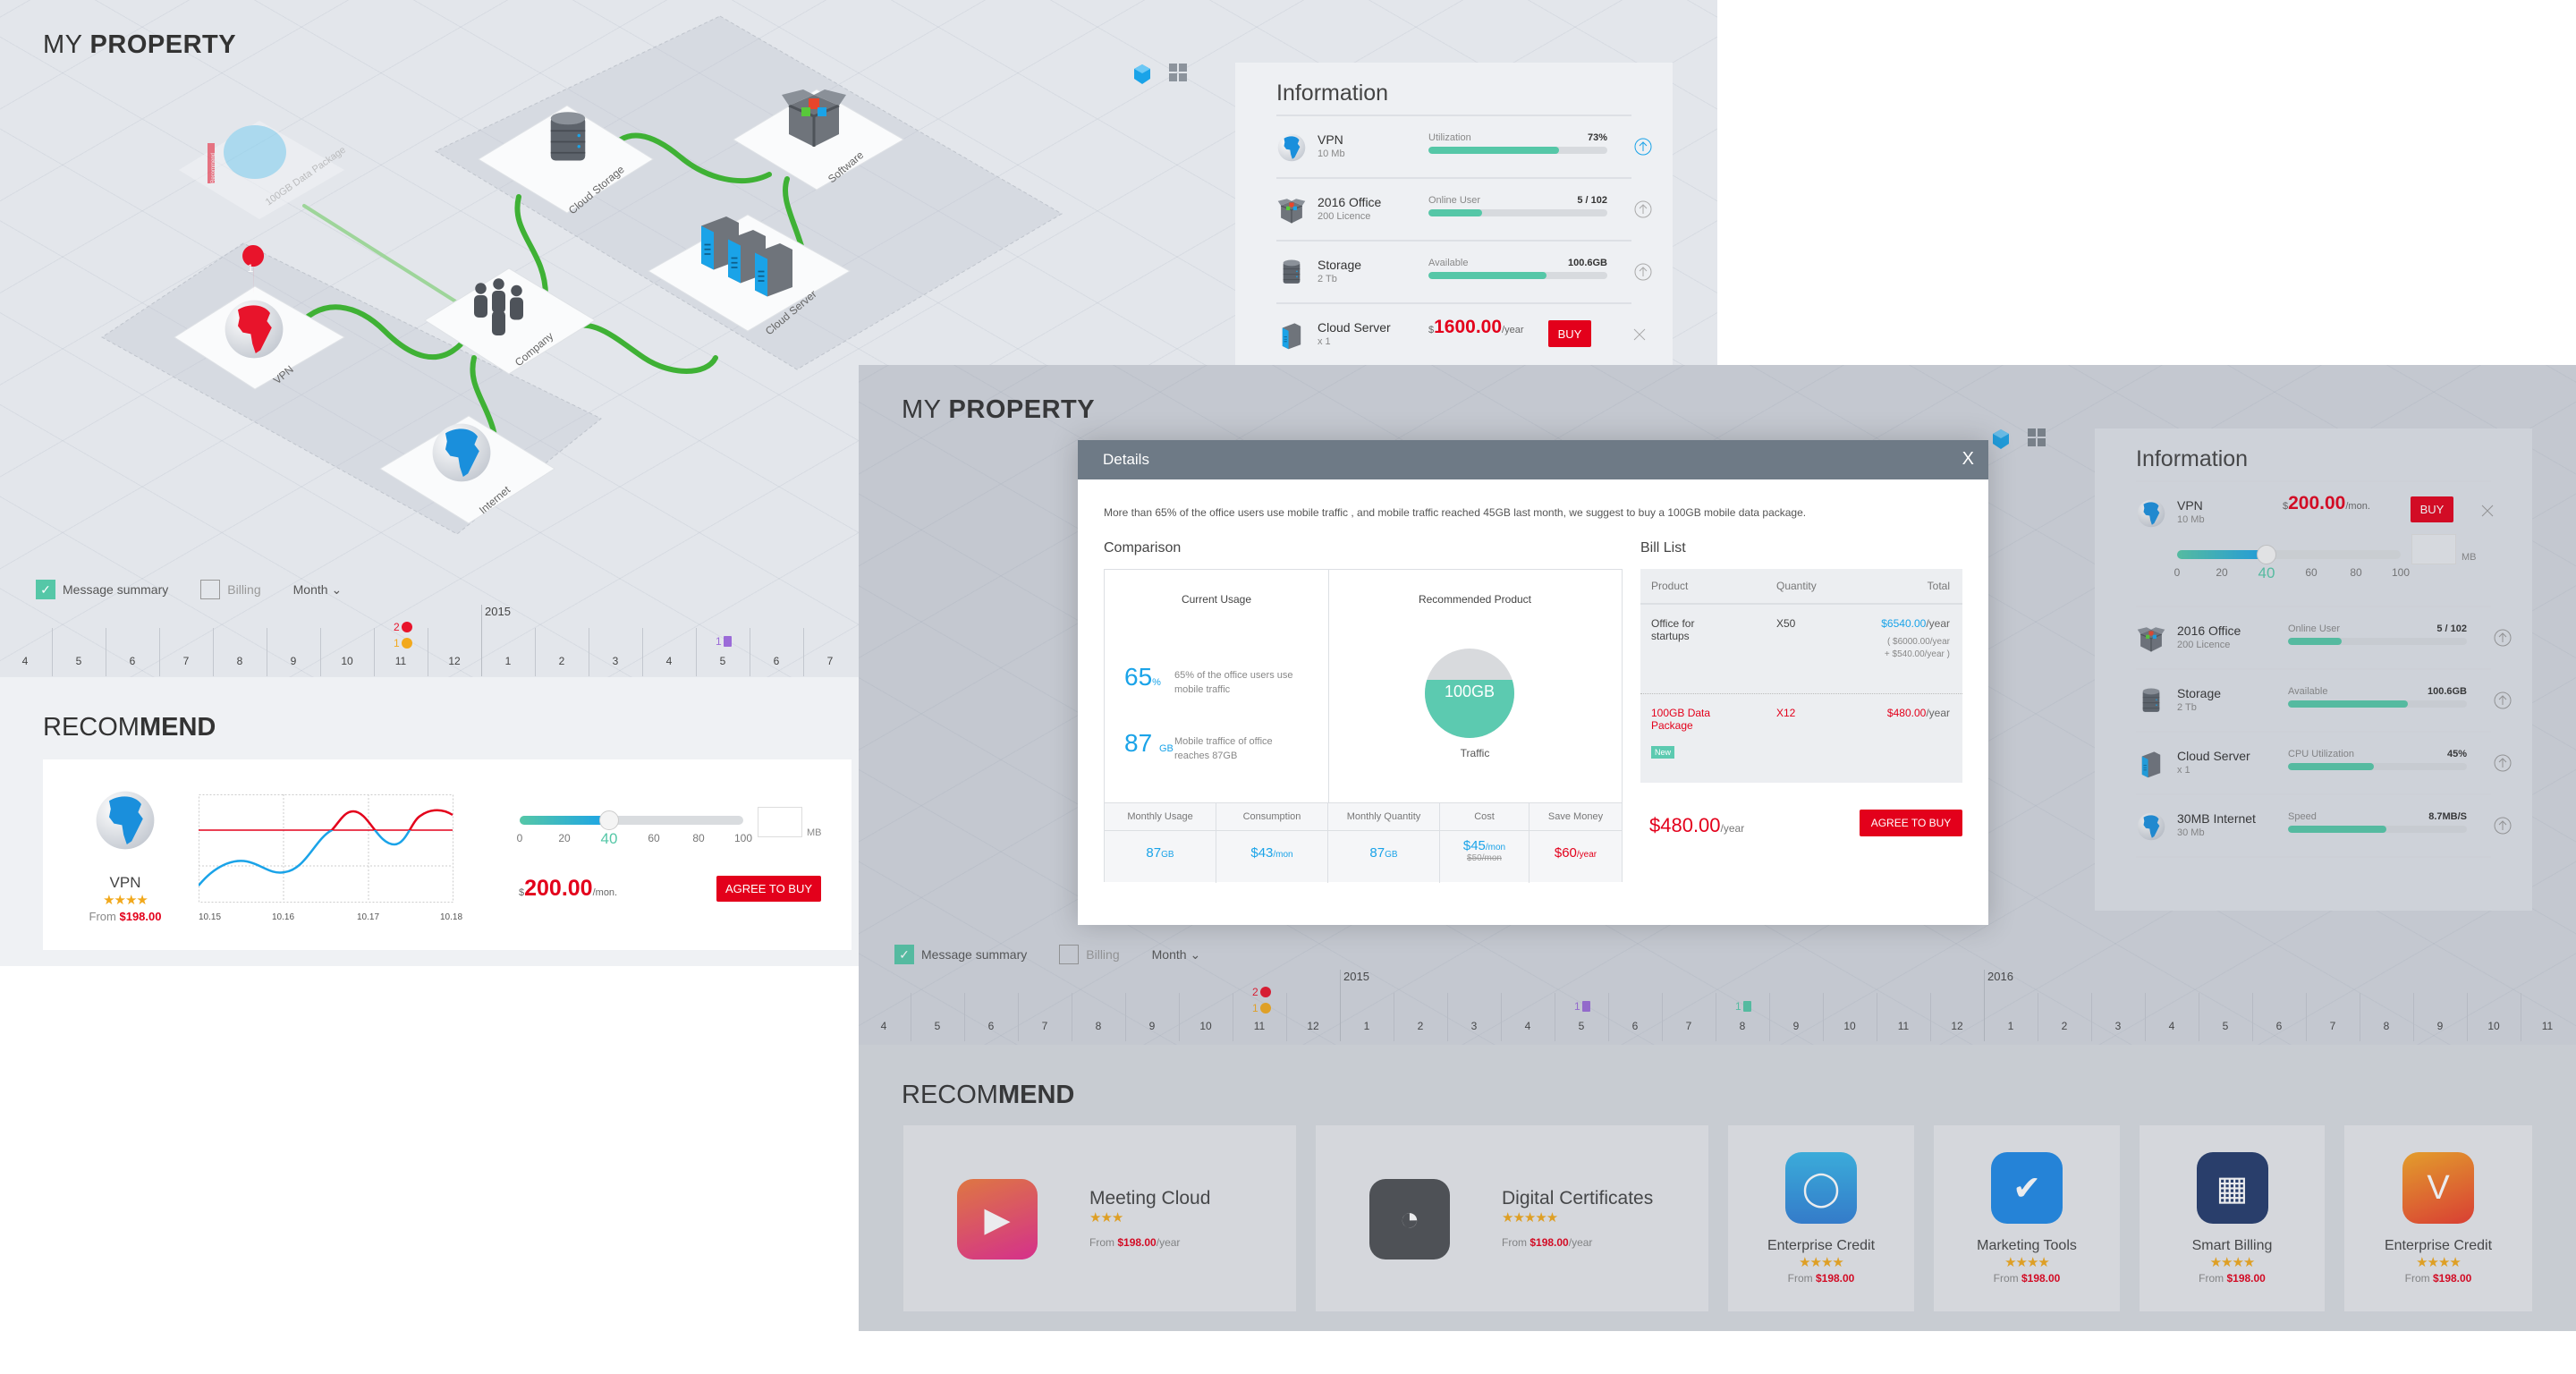 The image size is (2576, 1374). Describe the element at coordinates (45, 589) in the screenshot. I see `message-summary-checkbox: ✓` at that location.